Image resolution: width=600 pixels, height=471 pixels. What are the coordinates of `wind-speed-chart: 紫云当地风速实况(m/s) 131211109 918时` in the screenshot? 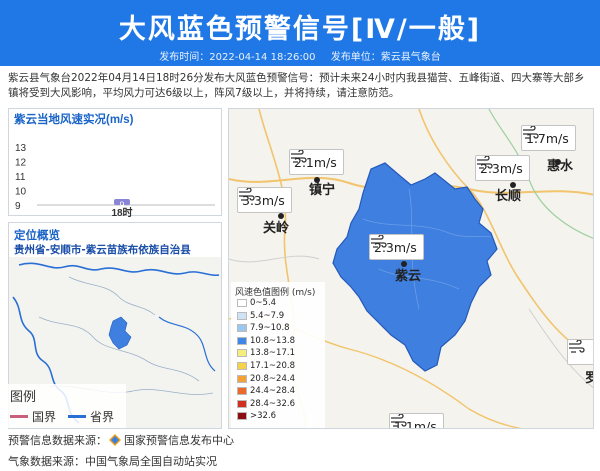 It's located at (114, 164).